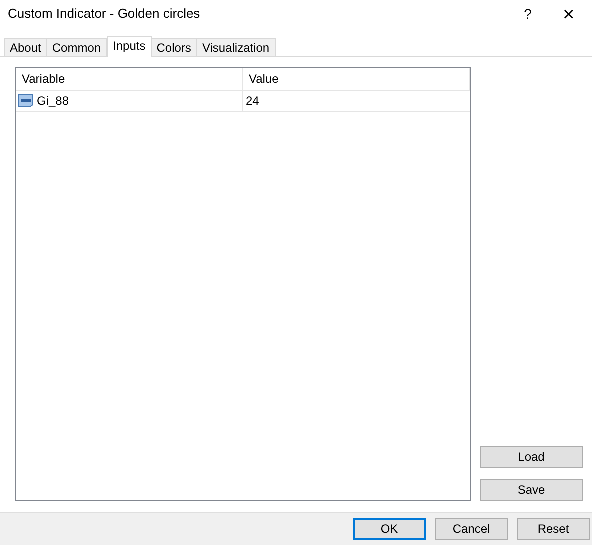 The width and height of the screenshot is (592, 545). What do you see at coordinates (528, 14) in the screenshot?
I see `help-button: ?` at bounding box center [528, 14].